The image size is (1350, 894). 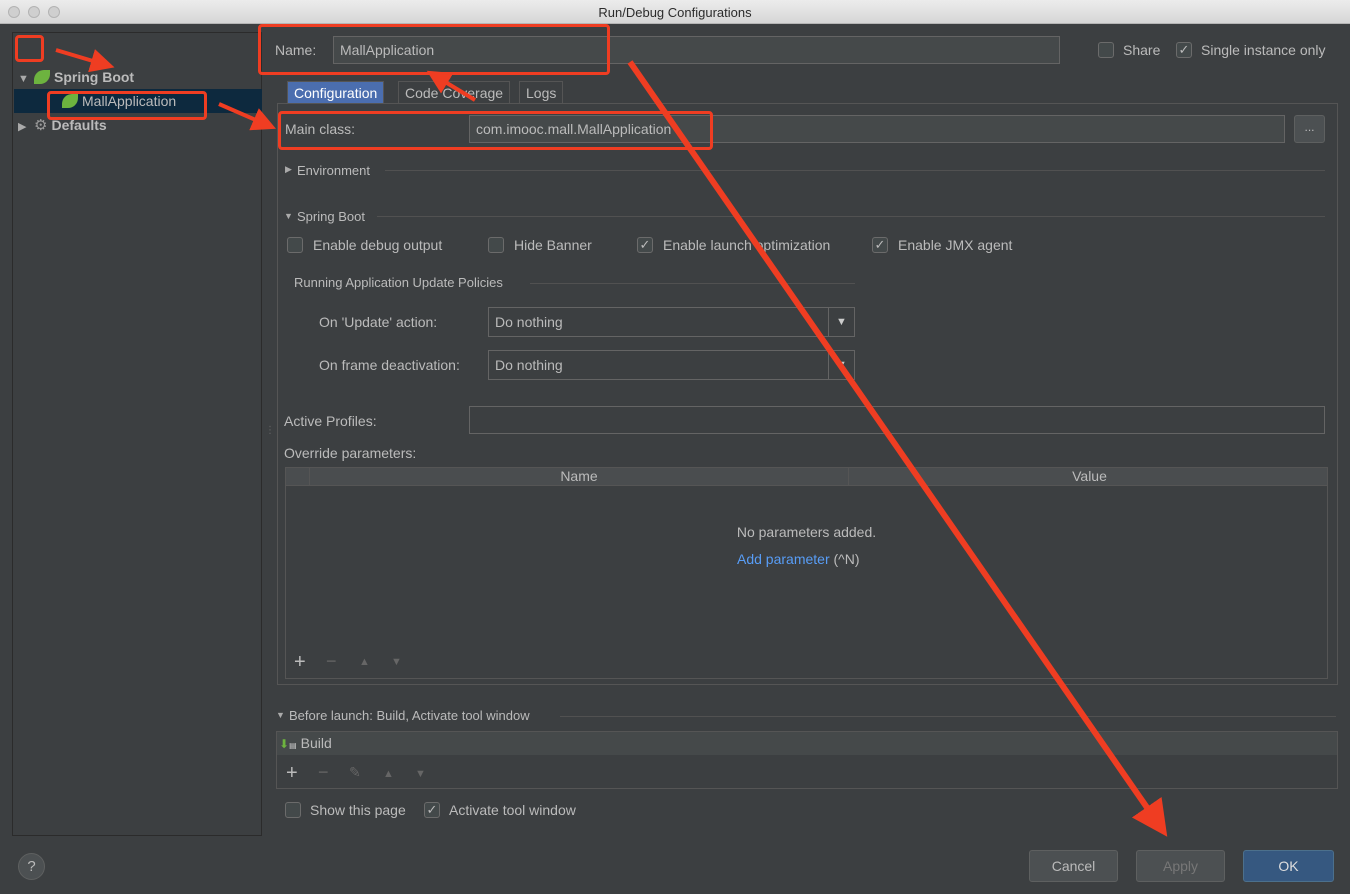 What do you see at coordinates (692, 283) in the screenshot?
I see `update-policies-divider` at bounding box center [692, 283].